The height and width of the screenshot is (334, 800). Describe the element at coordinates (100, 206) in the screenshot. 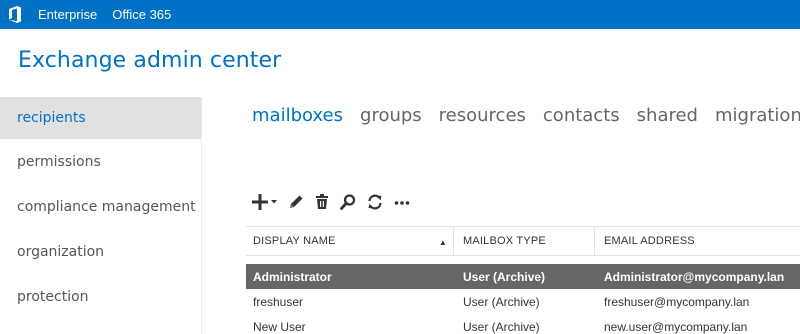

I see `nav-item-compliance-management: compliance management` at that location.